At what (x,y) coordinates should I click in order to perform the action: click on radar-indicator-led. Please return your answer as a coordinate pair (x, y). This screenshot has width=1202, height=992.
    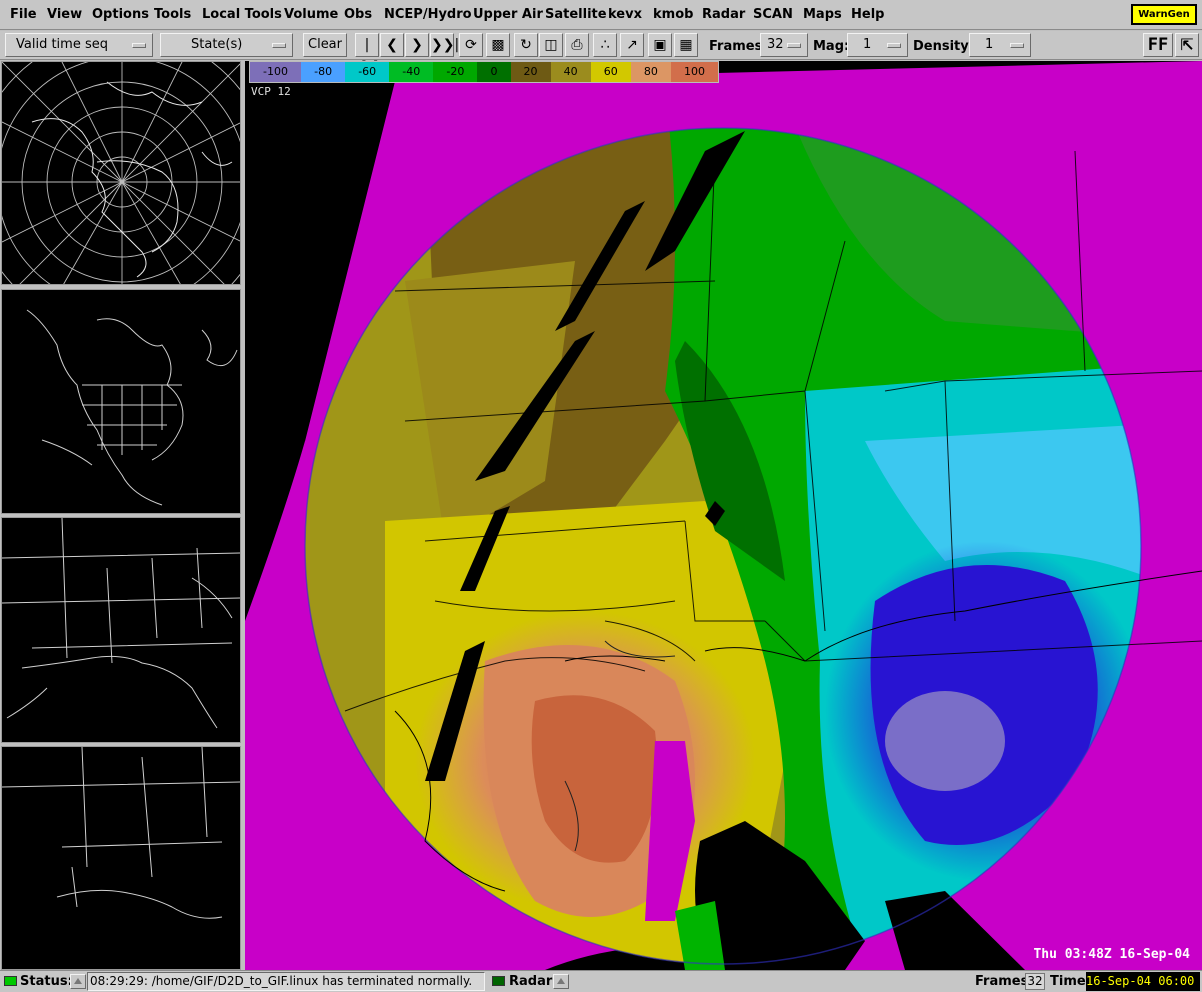
    Looking at the image, I should click on (498, 981).